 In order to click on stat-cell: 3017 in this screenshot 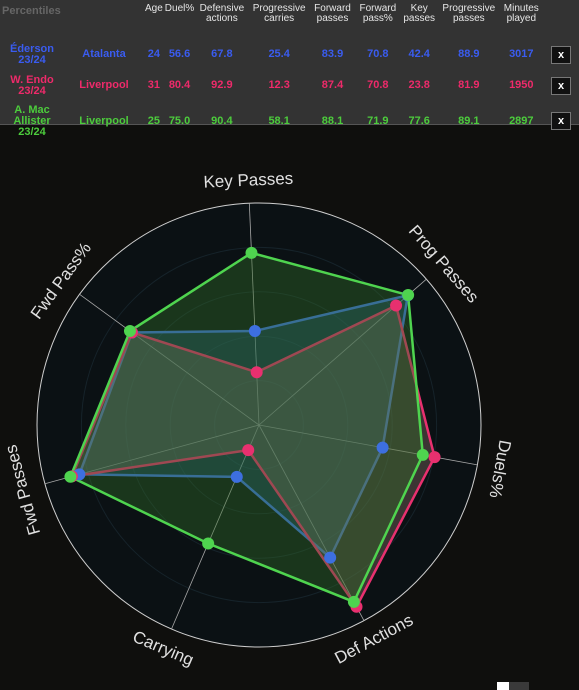, I will do `click(521, 54)`.